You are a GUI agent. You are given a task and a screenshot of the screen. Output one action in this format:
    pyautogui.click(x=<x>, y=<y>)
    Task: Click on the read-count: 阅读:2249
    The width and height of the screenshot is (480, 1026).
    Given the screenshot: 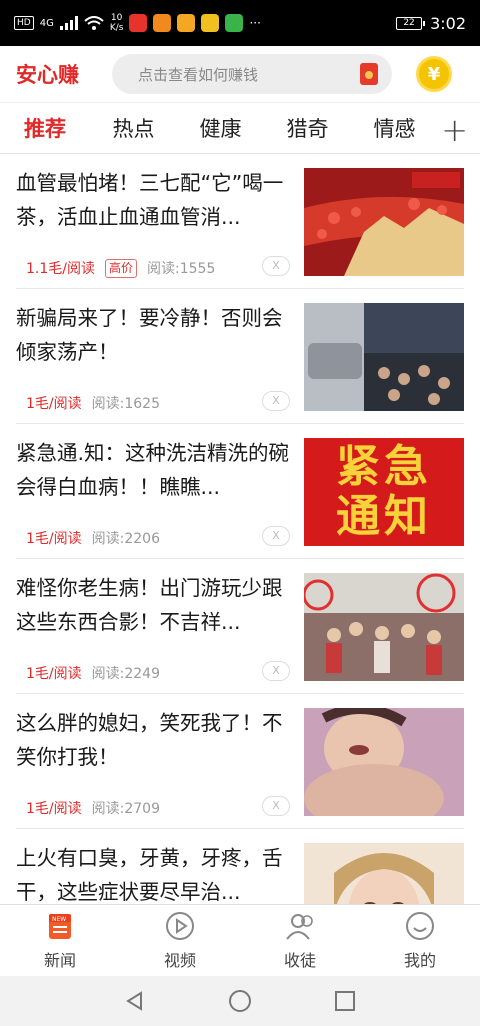 What is the action you would take?
    pyautogui.click(x=125, y=674)
    